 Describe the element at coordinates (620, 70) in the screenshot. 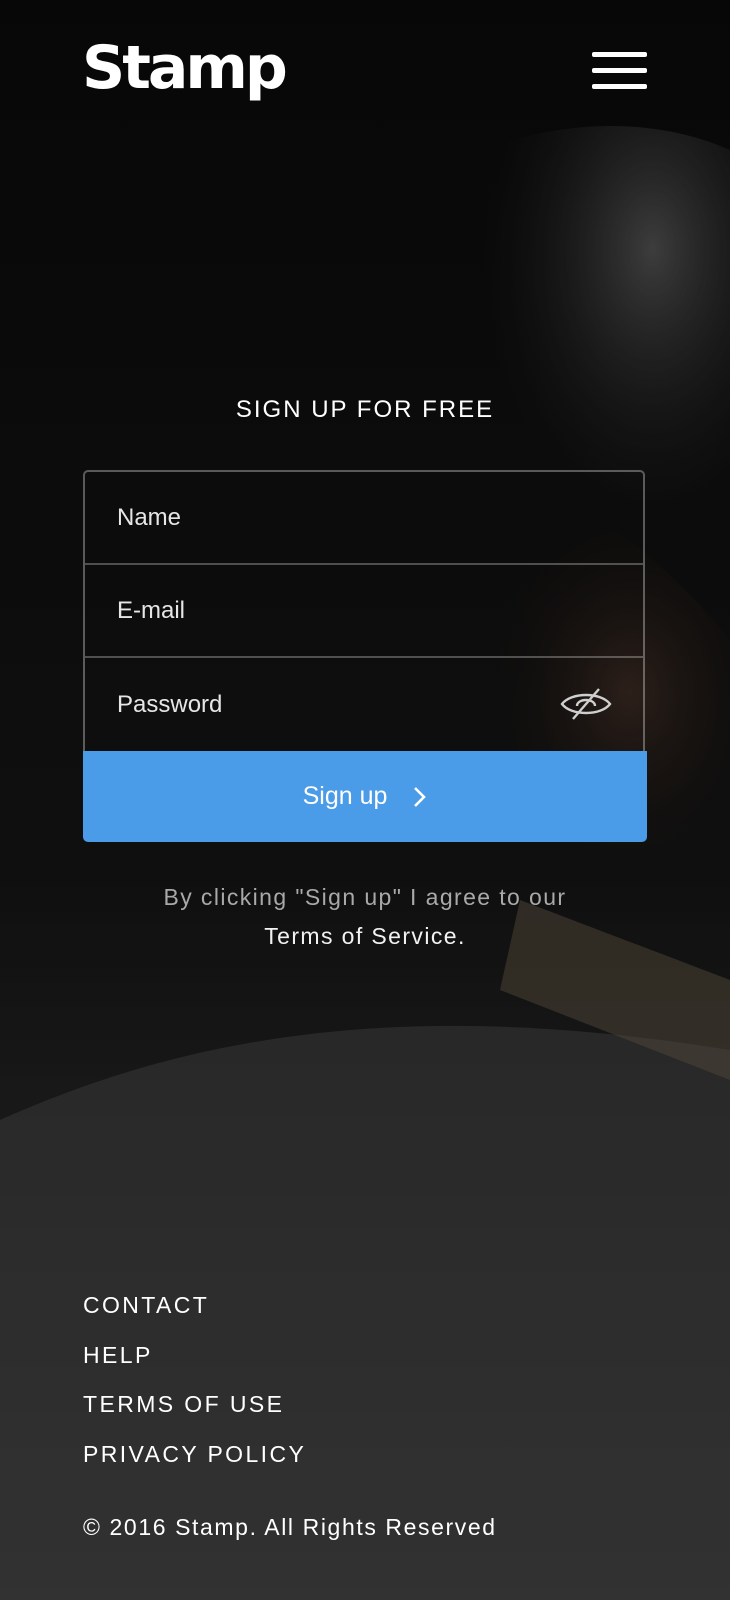

I see `hamburger-menu-icon` at that location.